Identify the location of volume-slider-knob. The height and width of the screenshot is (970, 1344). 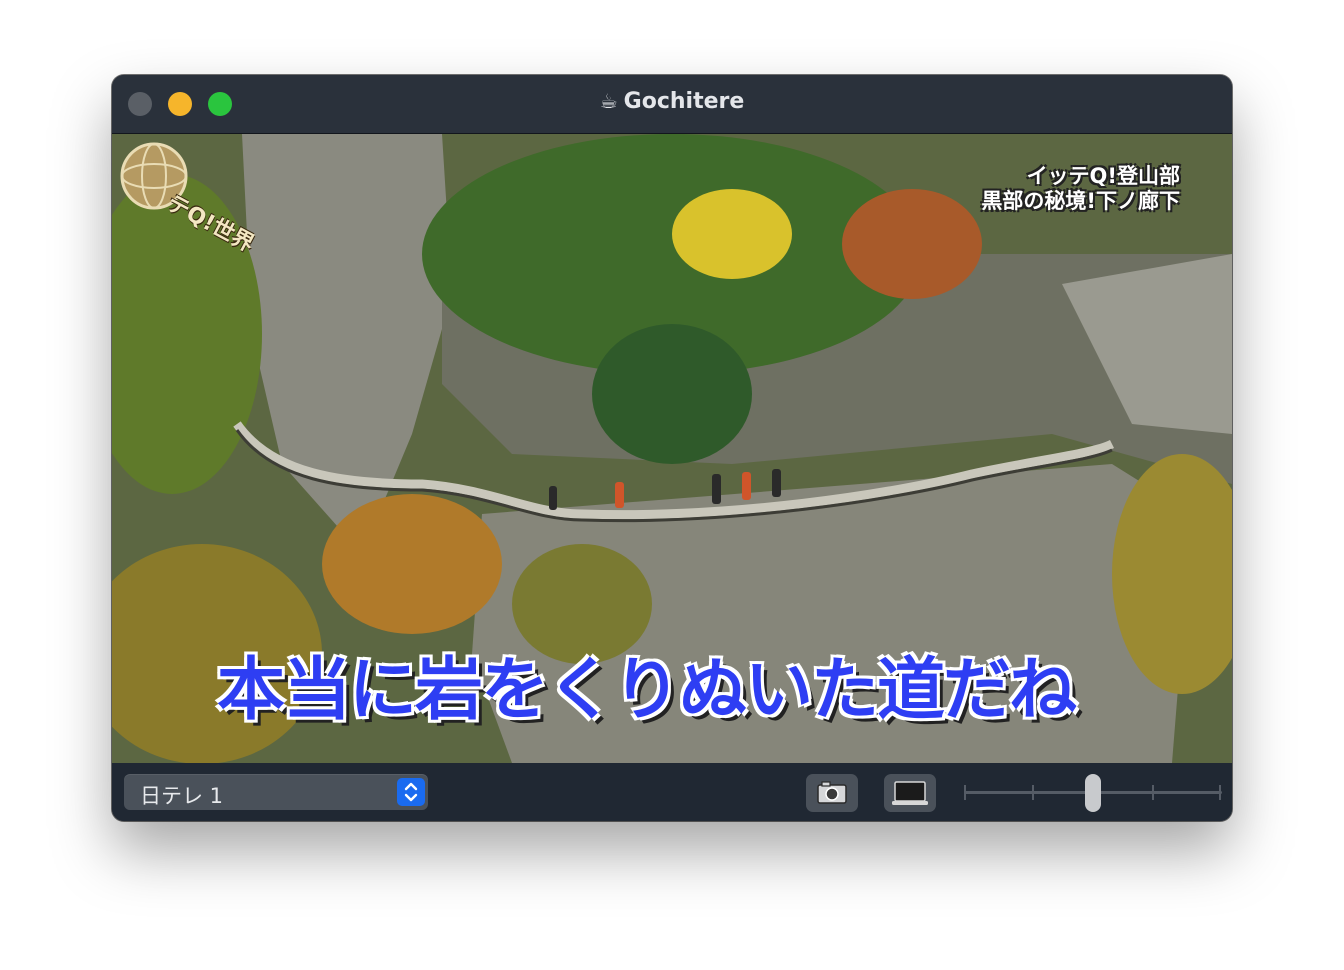
(1093, 793).